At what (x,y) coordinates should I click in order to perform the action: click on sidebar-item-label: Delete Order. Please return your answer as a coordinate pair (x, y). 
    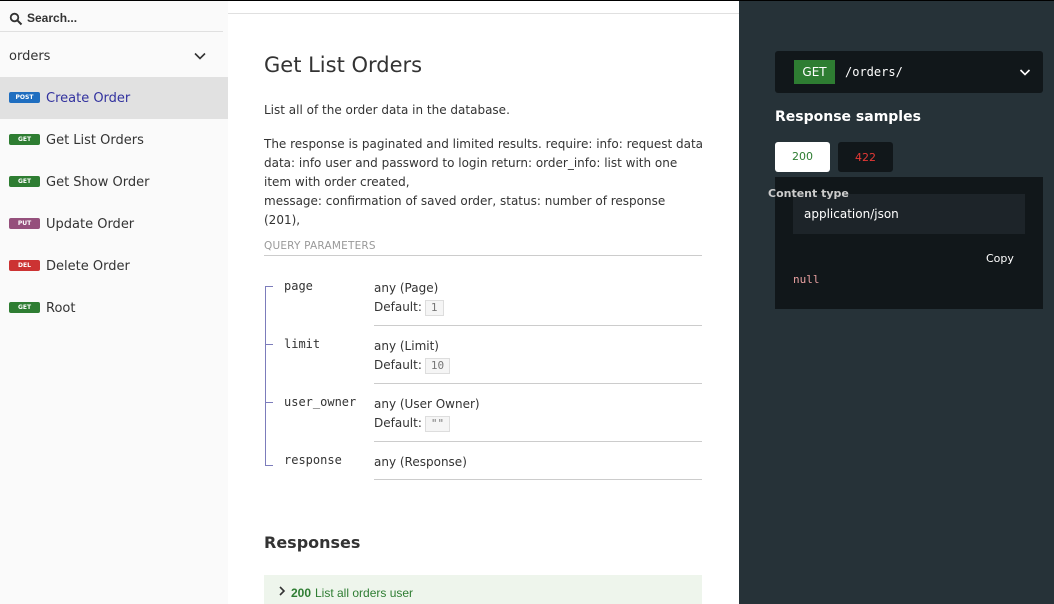
    Looking at the image, I should click on (88, 266).